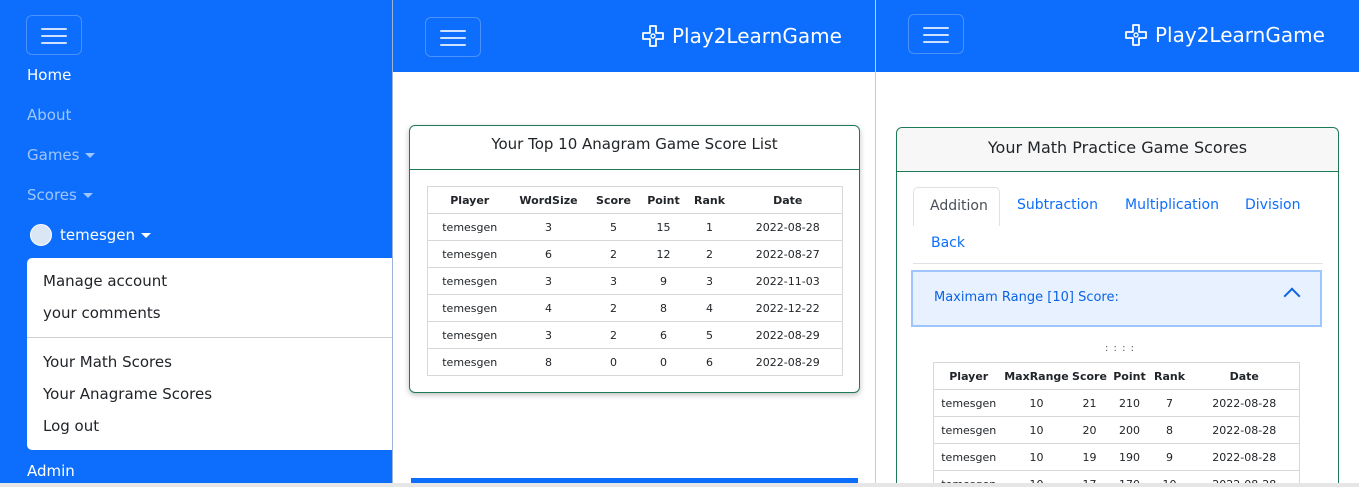 This screenshot has height=487, width=1359. I want to click on table-cell: 200, so click(1129, 430).